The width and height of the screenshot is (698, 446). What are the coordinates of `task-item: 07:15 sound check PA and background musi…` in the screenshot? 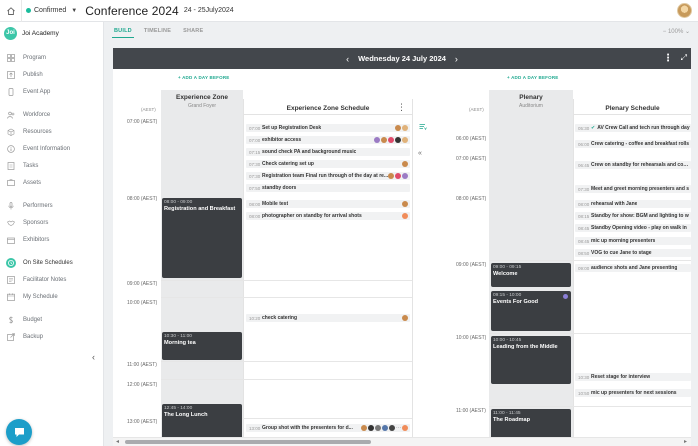 It's located at (328, 152).